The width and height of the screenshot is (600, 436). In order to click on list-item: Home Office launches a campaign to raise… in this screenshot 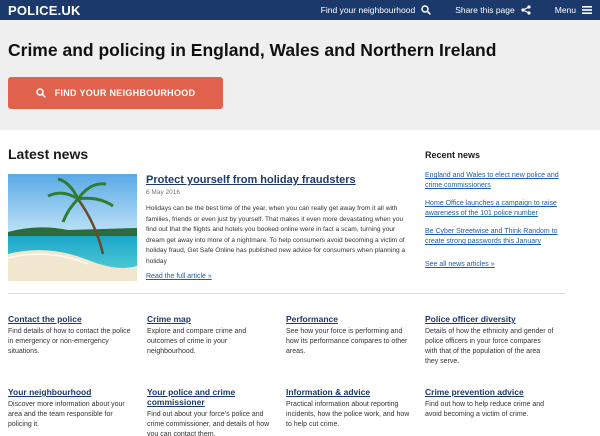, I will do `click(500, 209)`.